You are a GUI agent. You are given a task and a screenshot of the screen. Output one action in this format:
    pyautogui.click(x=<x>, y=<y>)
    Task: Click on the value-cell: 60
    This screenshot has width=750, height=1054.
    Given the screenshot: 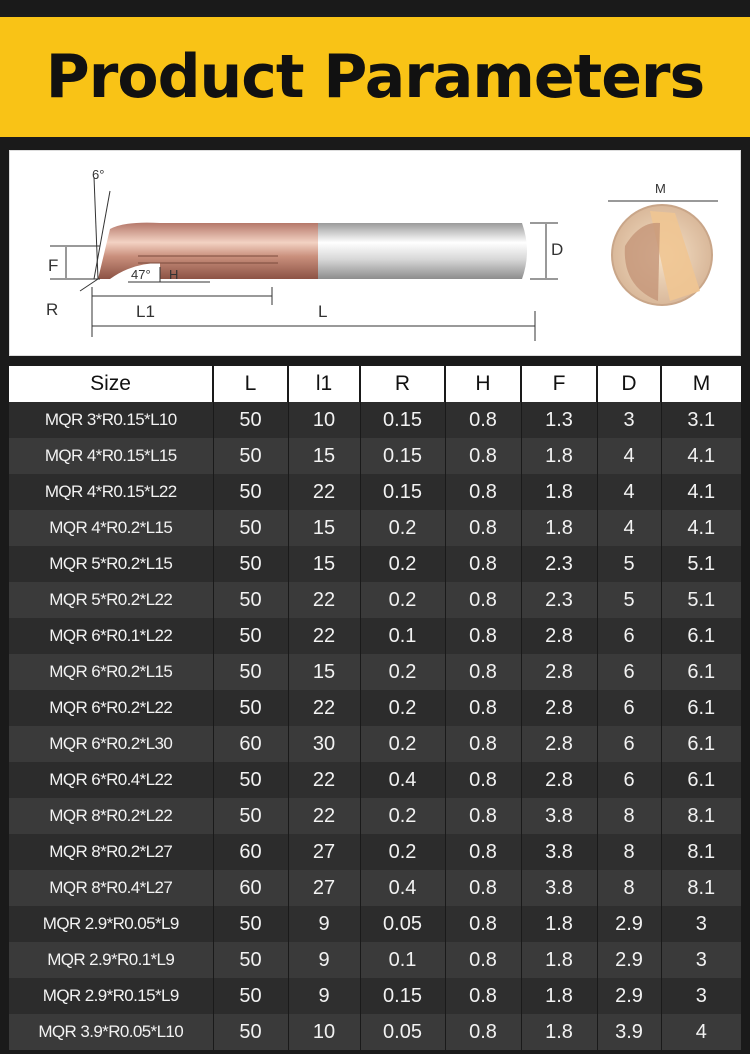 What is the action you would take?
    pyautogui.click(x=251, y=852)
    